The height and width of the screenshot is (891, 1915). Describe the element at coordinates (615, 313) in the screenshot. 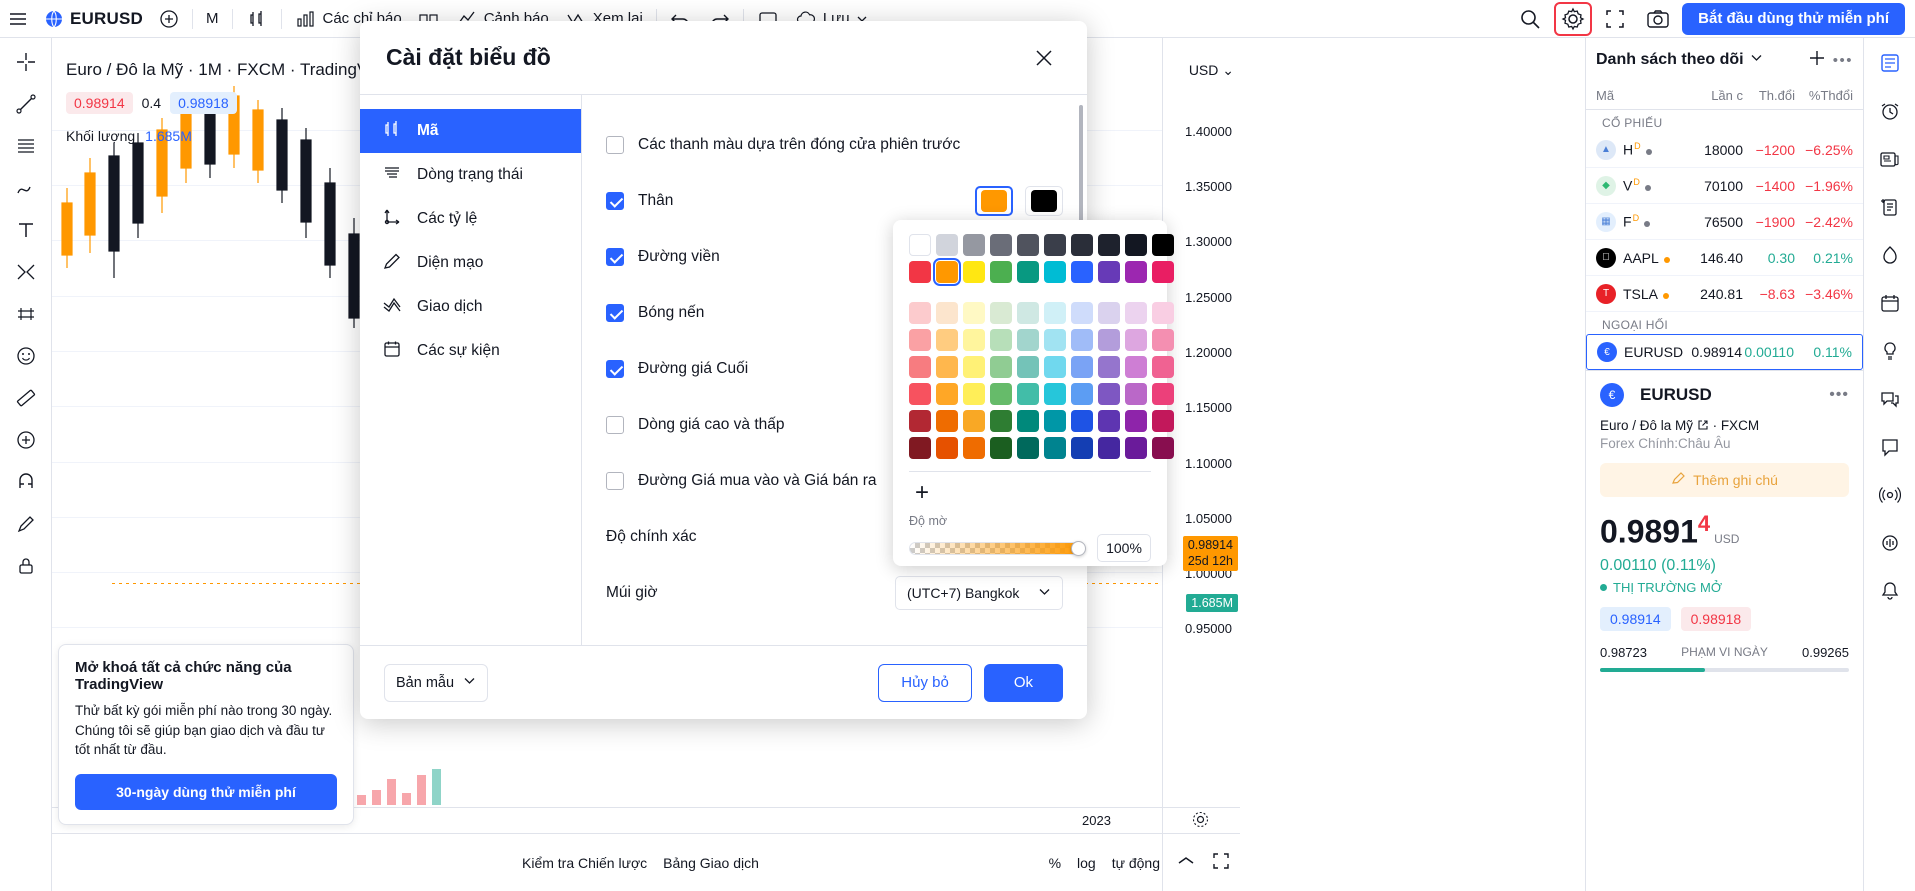

I see `checkbox-wick` at that location.